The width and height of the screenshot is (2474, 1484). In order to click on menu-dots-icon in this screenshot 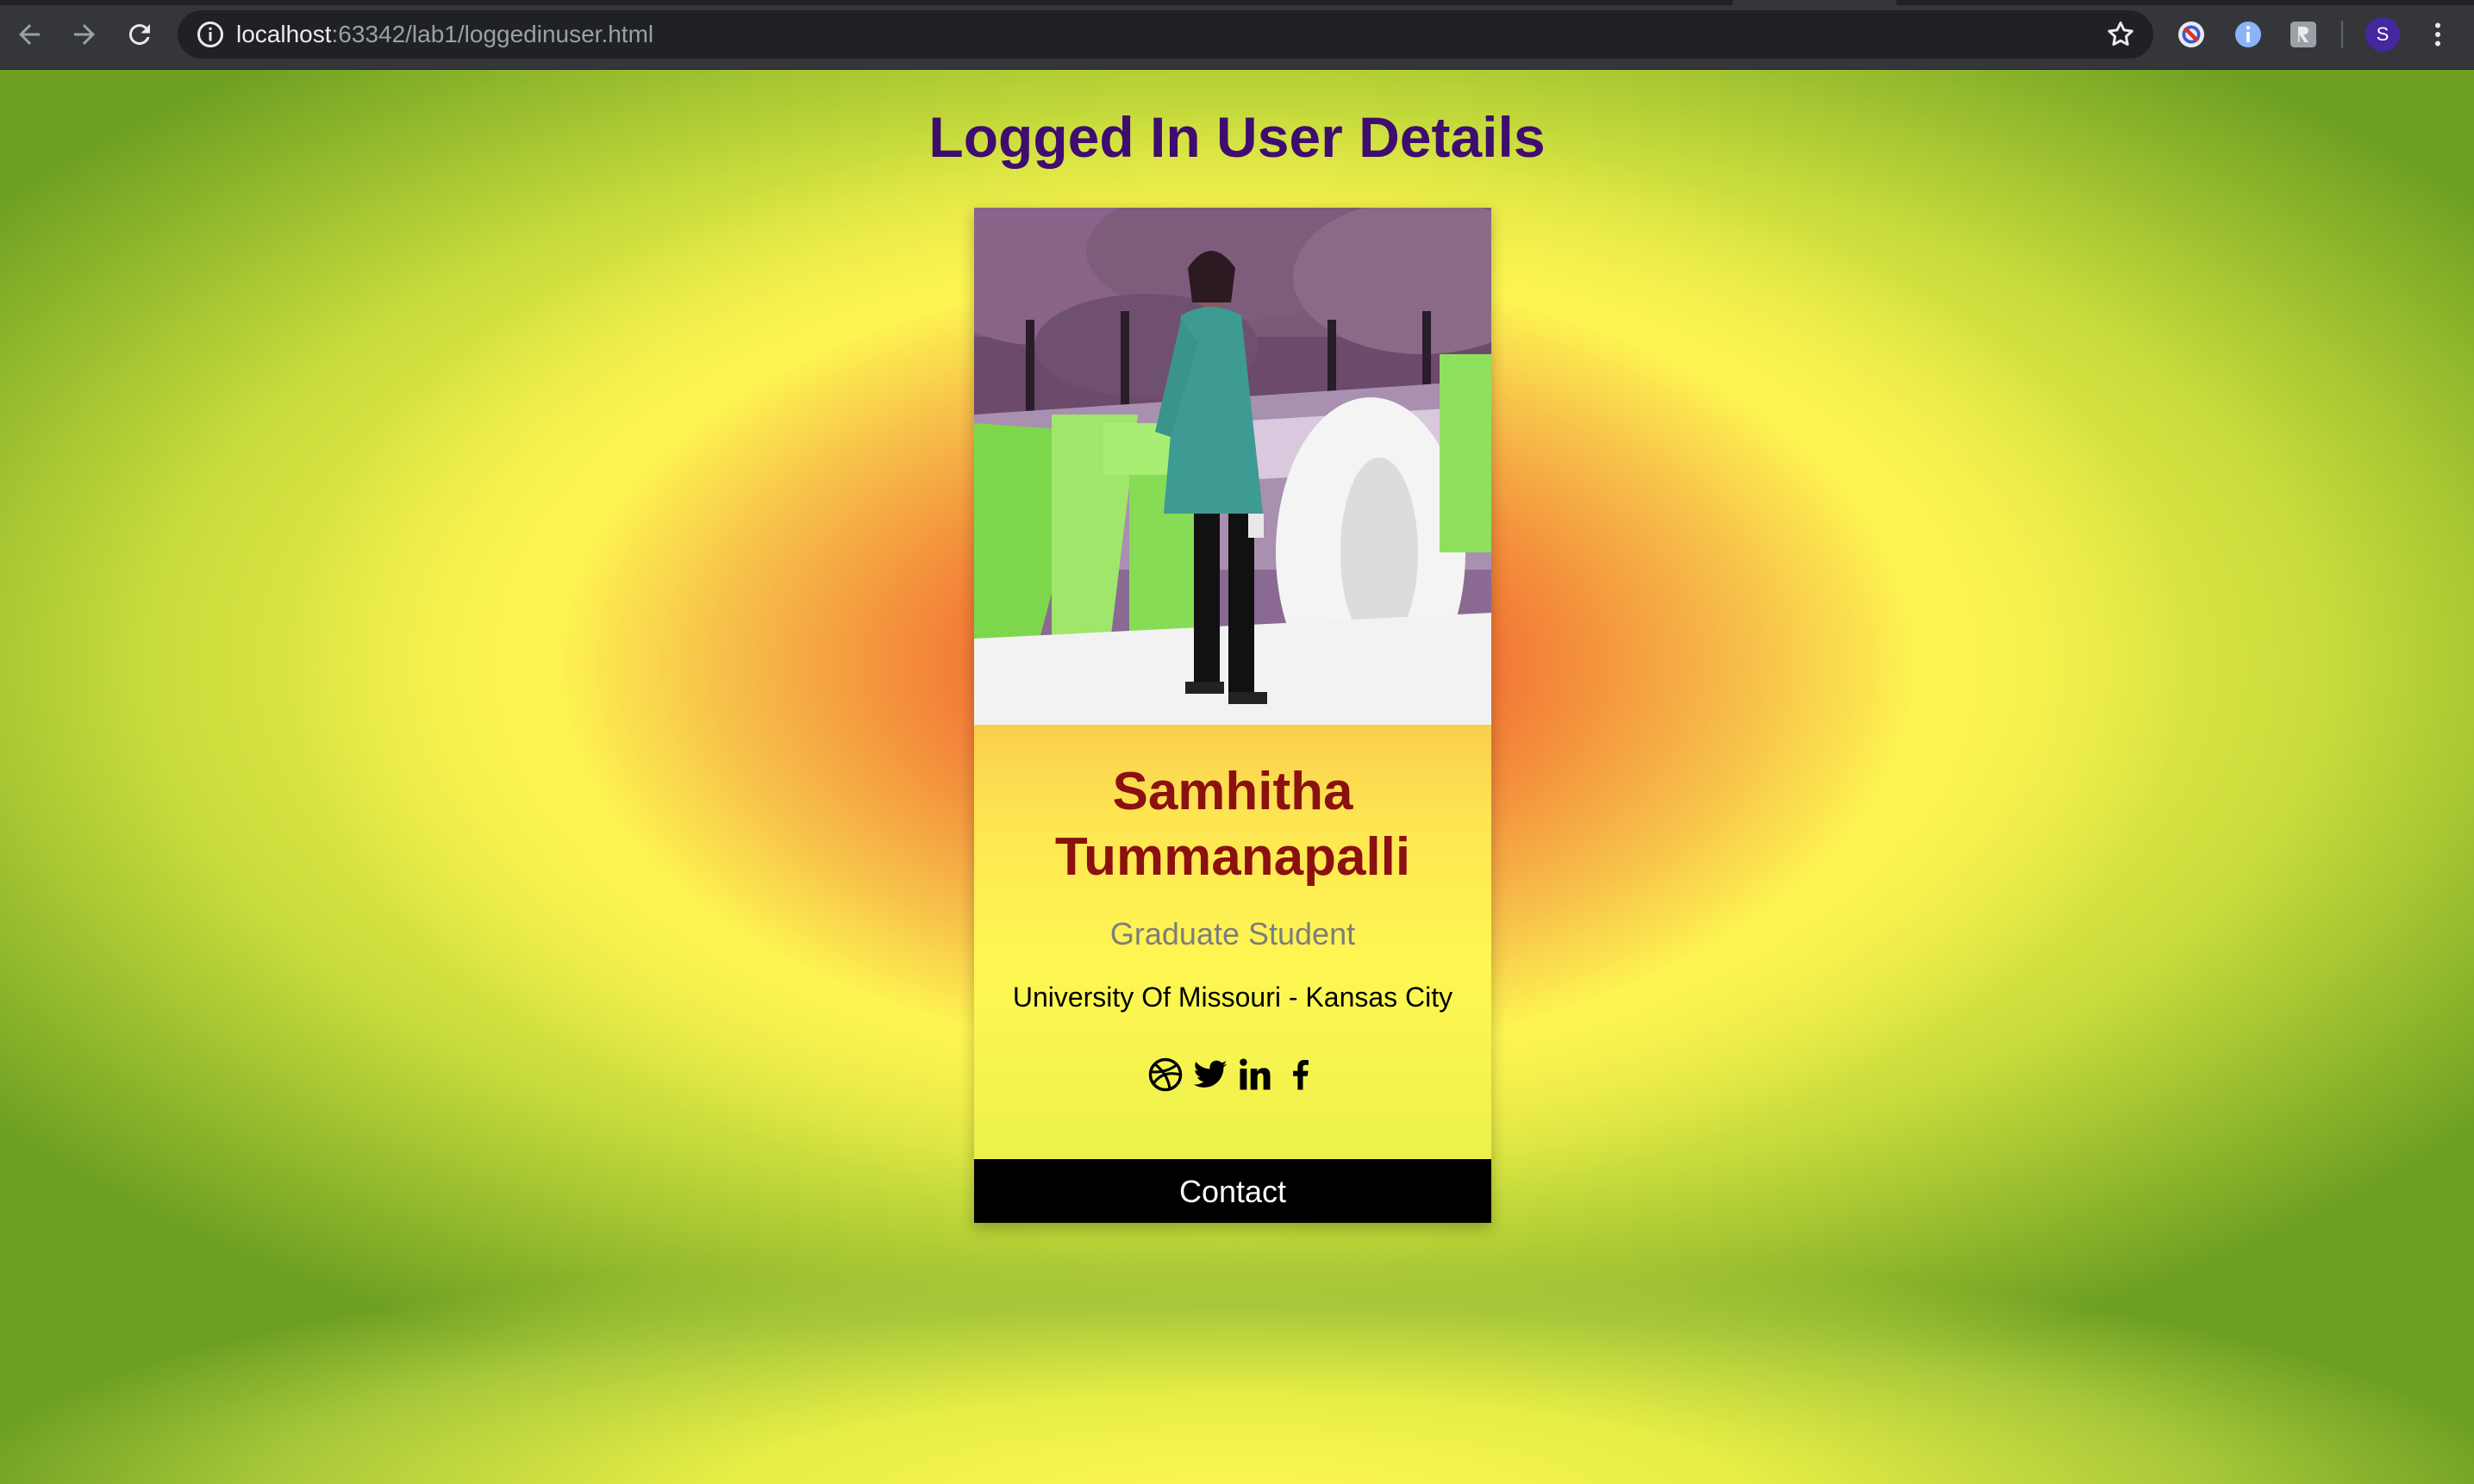, I will do `click(2437, 35)`.